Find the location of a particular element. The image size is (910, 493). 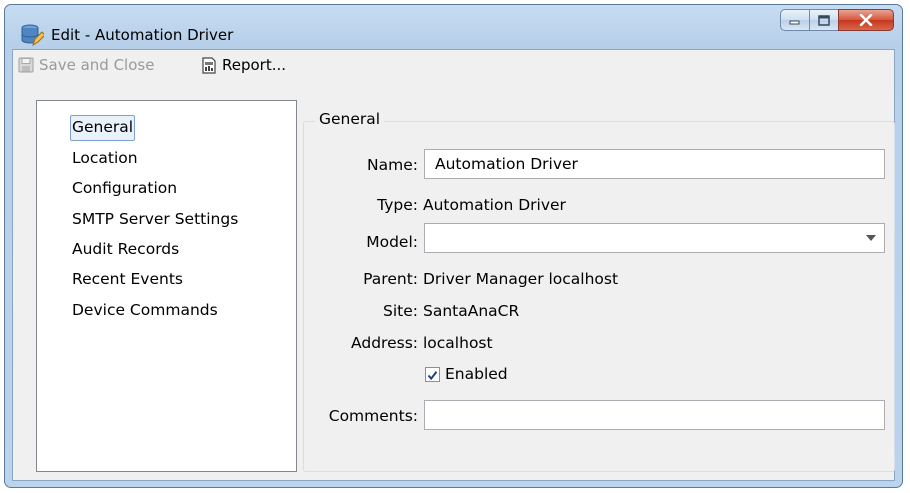

nav-item-general: General is located at coordinates (103, 128).